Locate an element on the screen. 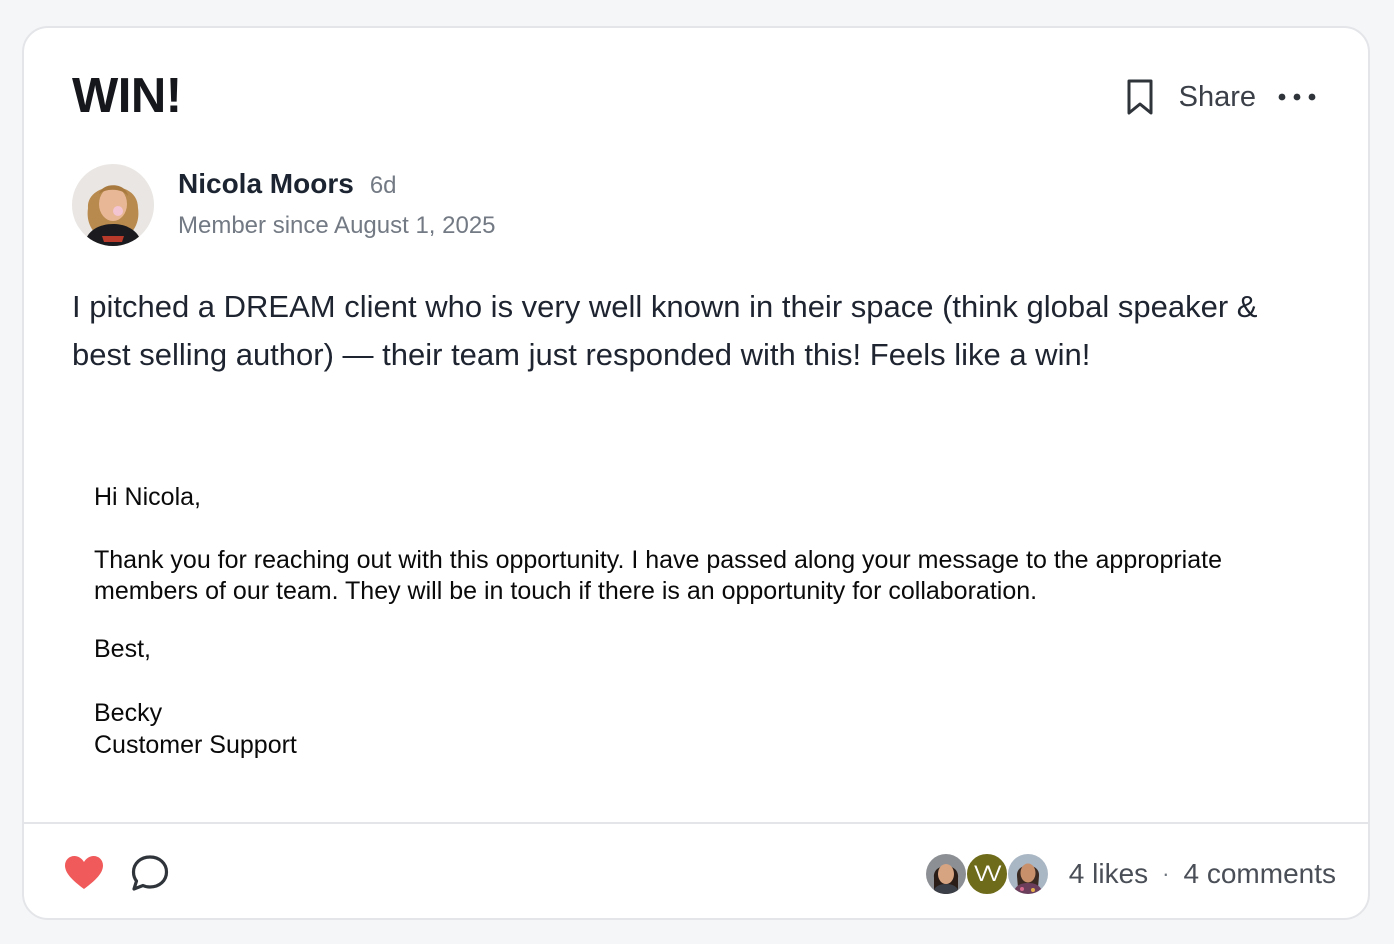 This screenshot has height=944, width=1394. comment-button is located at coordinates (150, 873).